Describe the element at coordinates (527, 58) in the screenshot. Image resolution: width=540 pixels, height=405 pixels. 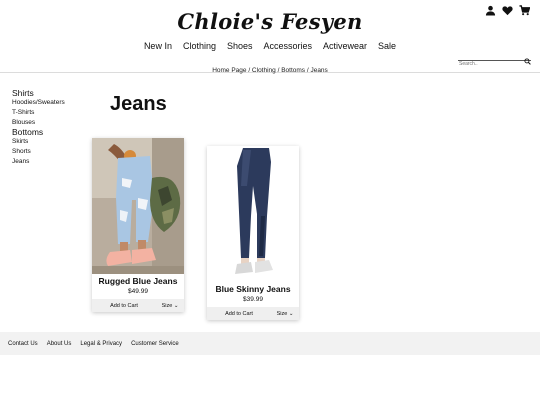
I see `search-icon` at that location.